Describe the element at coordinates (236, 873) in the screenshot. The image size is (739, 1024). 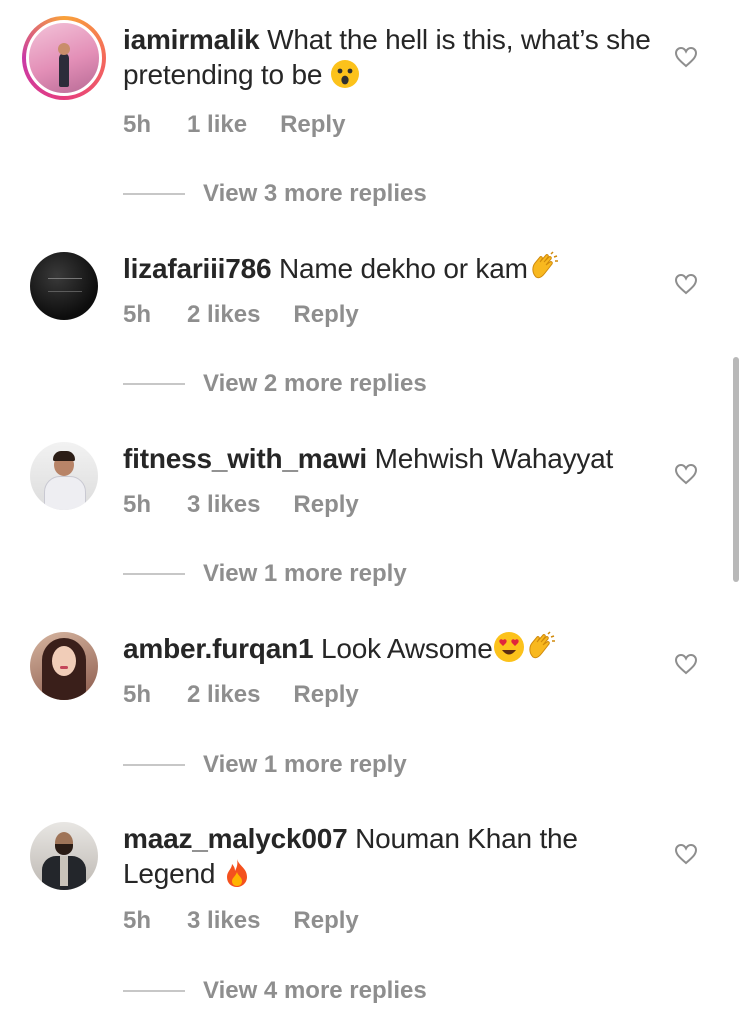
I see `fire-emoji` at that location.